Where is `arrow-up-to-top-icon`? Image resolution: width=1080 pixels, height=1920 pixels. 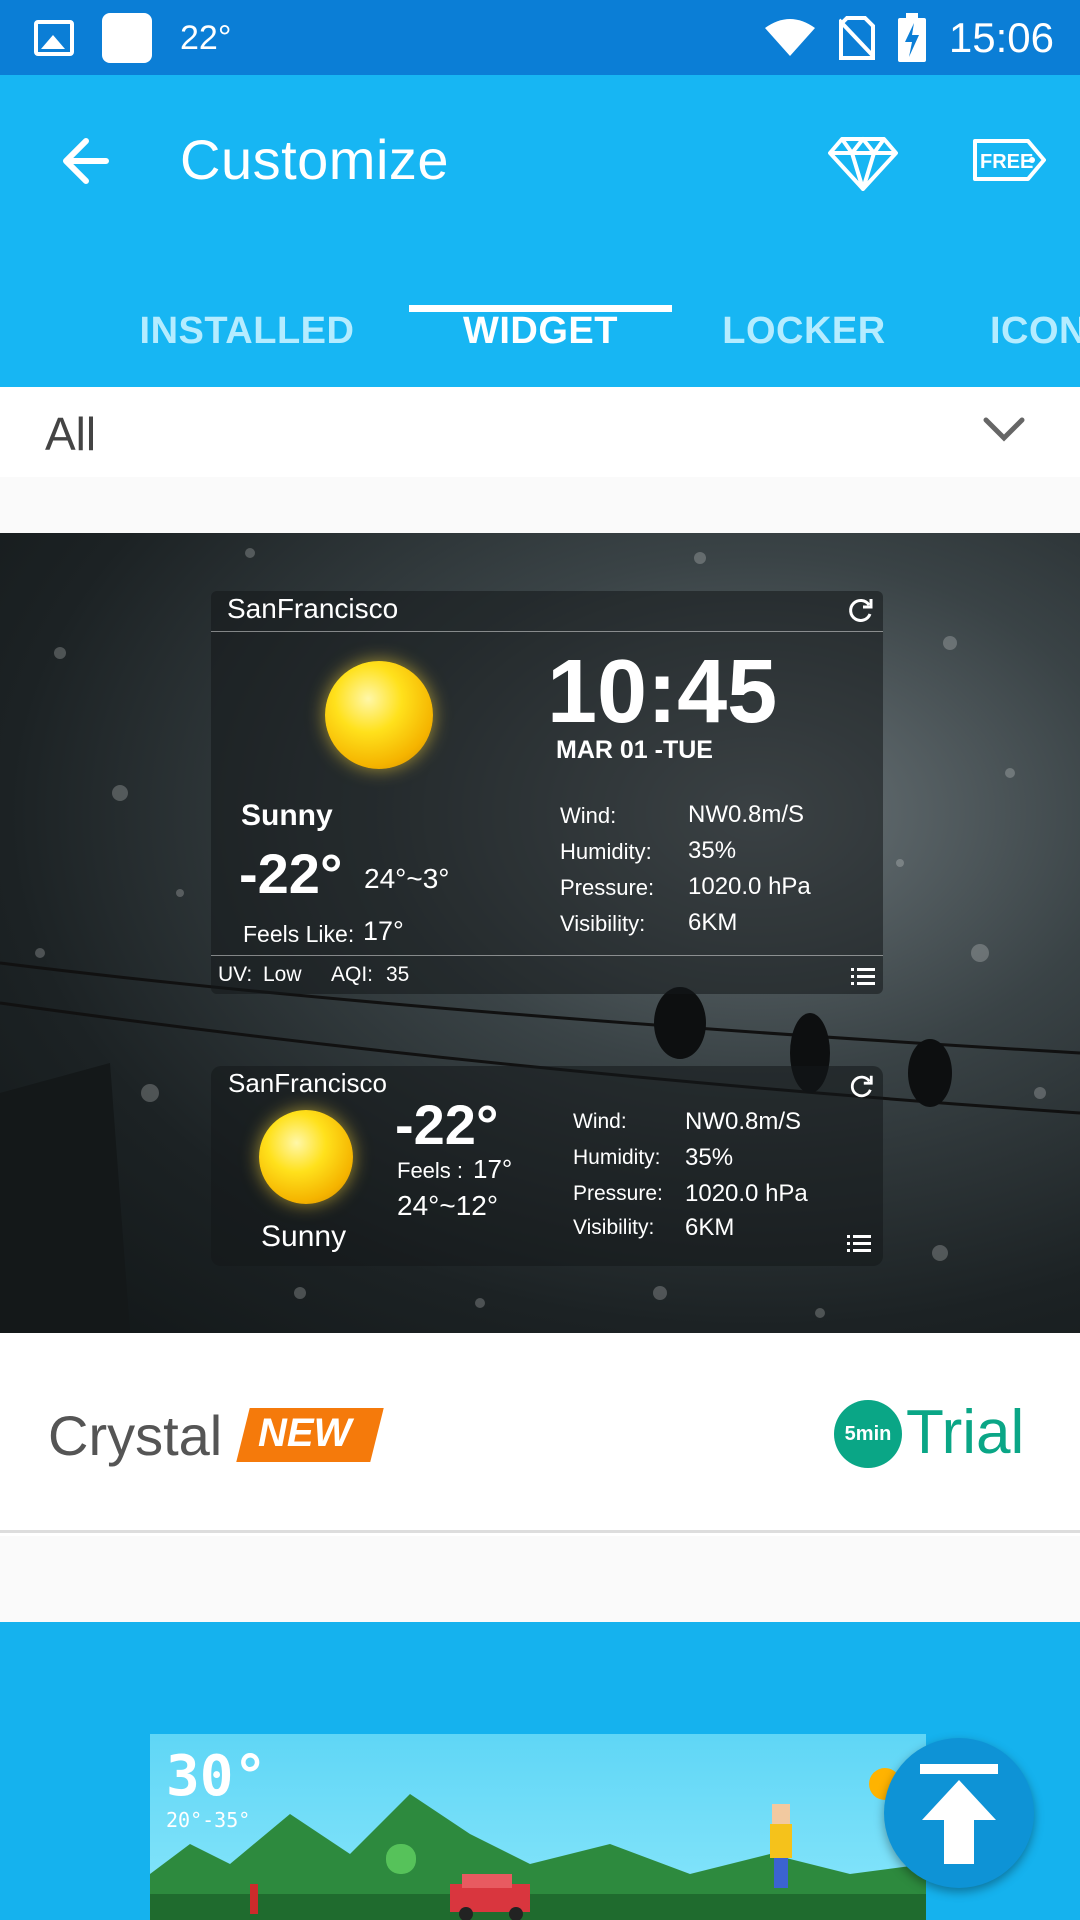 arrow-up-to-top-icon is located at coordinates (959, 1814).